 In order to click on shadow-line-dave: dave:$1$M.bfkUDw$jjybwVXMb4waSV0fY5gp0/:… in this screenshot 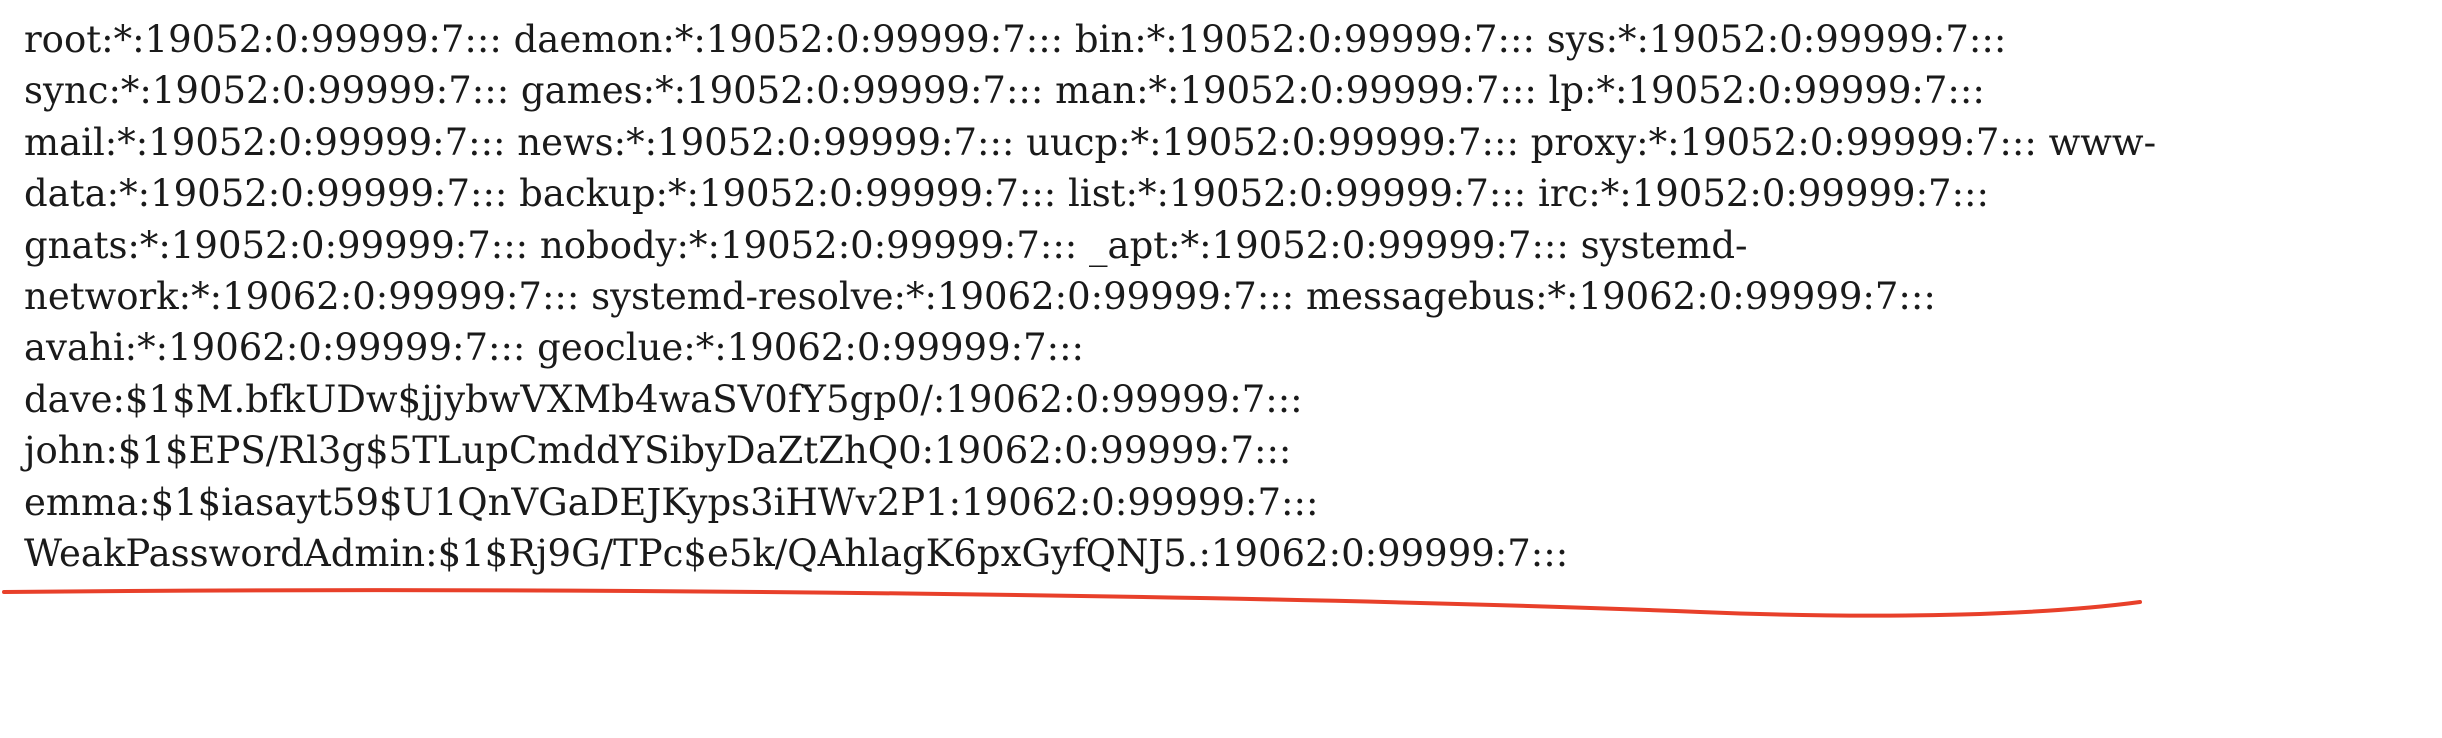, I will do `click(663, 399)`.